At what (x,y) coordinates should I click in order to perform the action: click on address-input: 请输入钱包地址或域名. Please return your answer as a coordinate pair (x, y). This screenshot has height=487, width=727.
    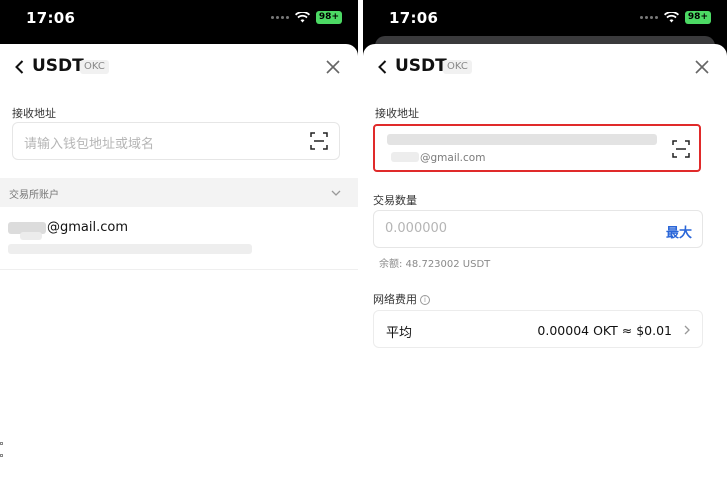
    Looking at the image, I should click on (176, 141).